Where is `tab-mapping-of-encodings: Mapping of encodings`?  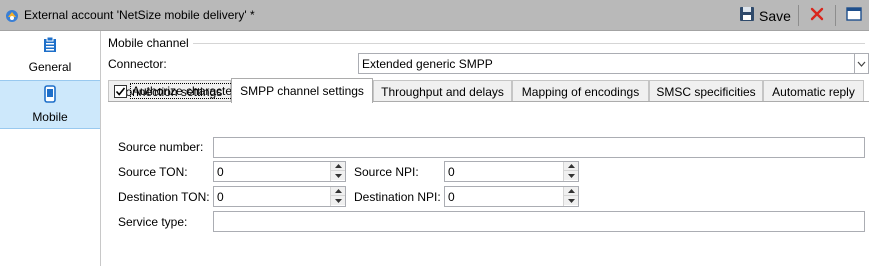
tab-mapping-of-encodings: Mapping of encodings is located at coordinates (580, 91).